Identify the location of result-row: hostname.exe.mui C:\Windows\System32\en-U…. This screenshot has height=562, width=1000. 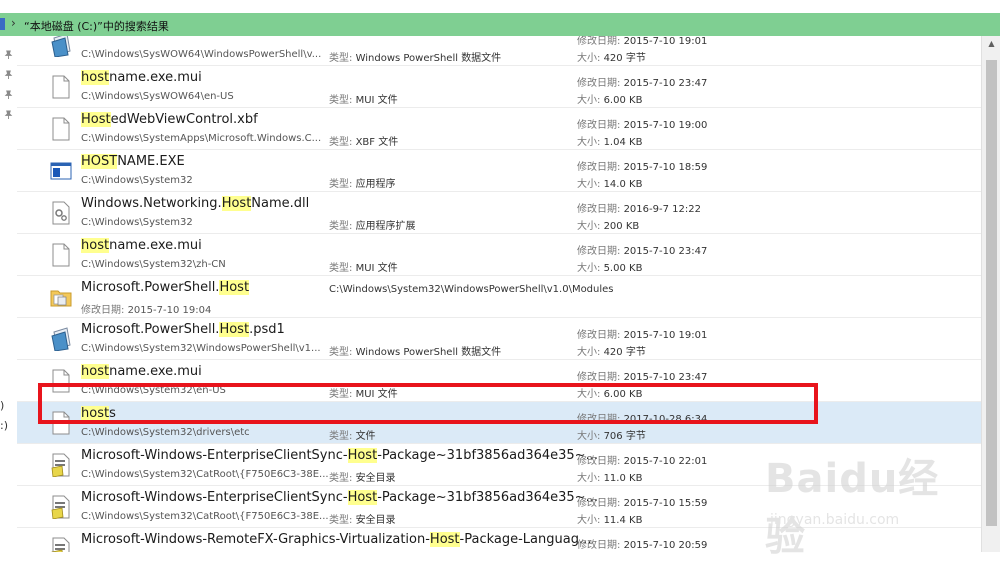
(499, 381).